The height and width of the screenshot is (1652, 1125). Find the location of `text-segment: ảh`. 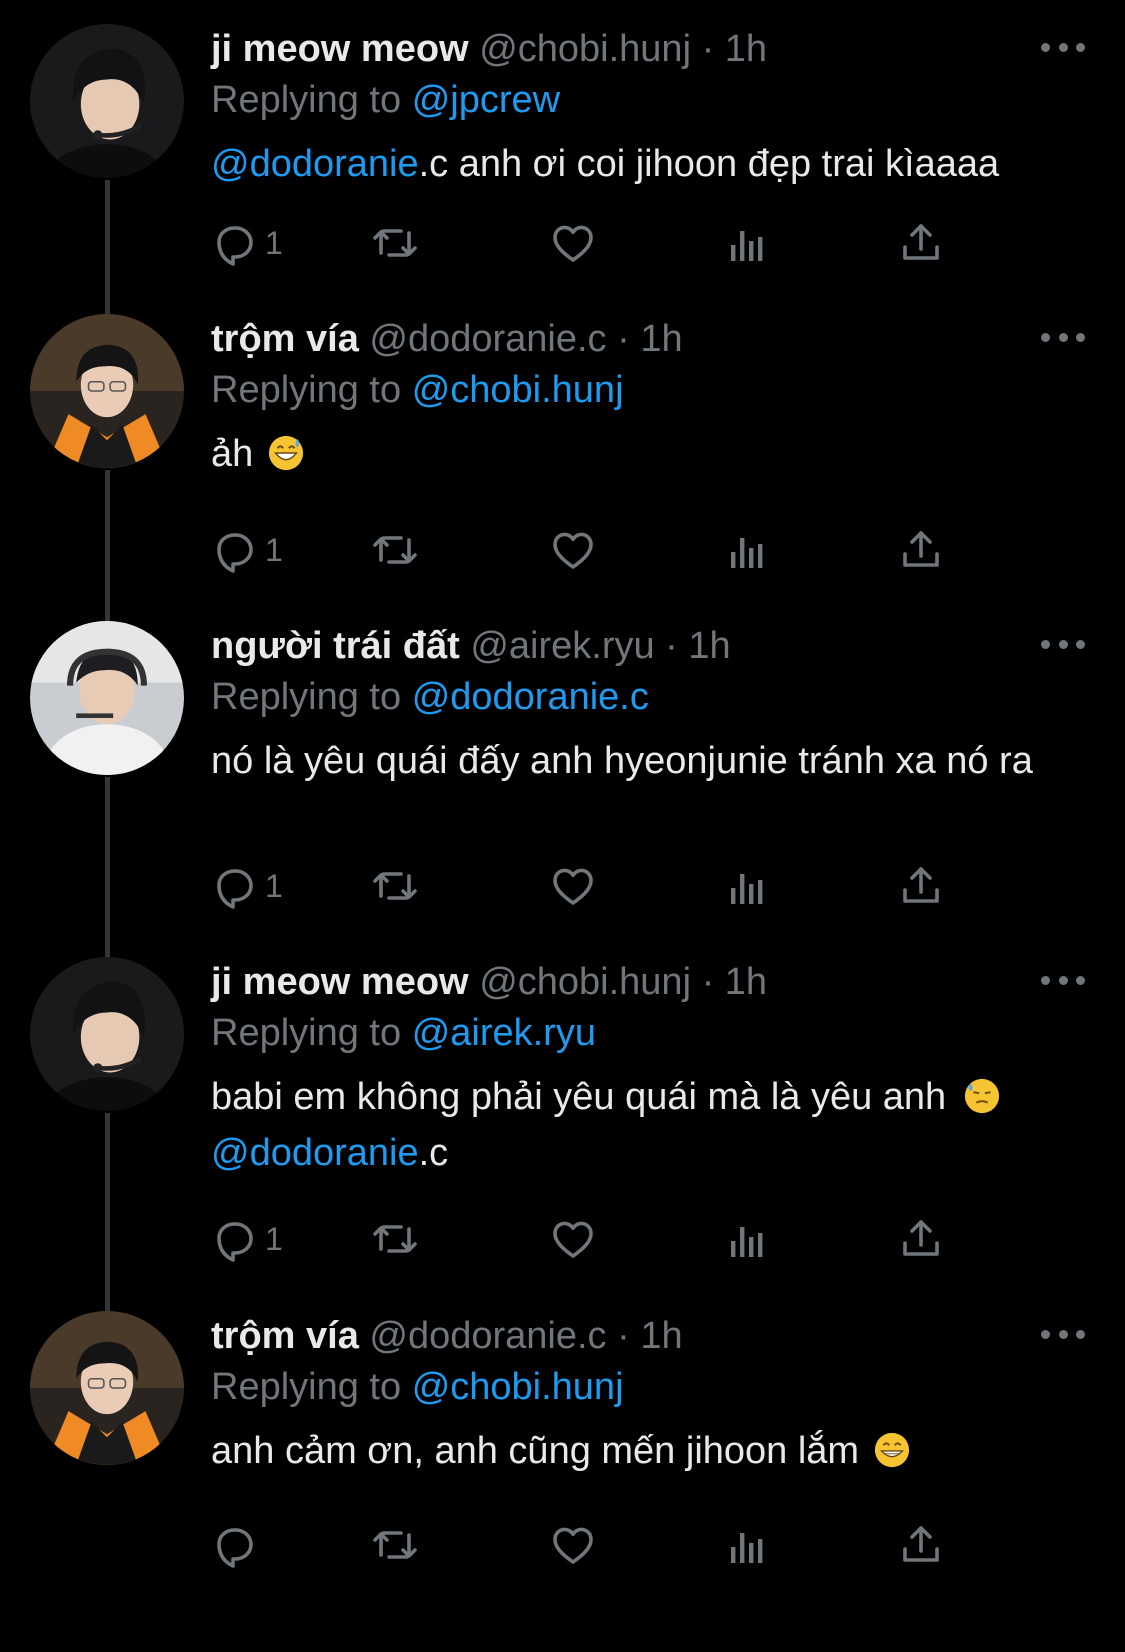

text-segment: ảh is located at coordinates (232, 454).